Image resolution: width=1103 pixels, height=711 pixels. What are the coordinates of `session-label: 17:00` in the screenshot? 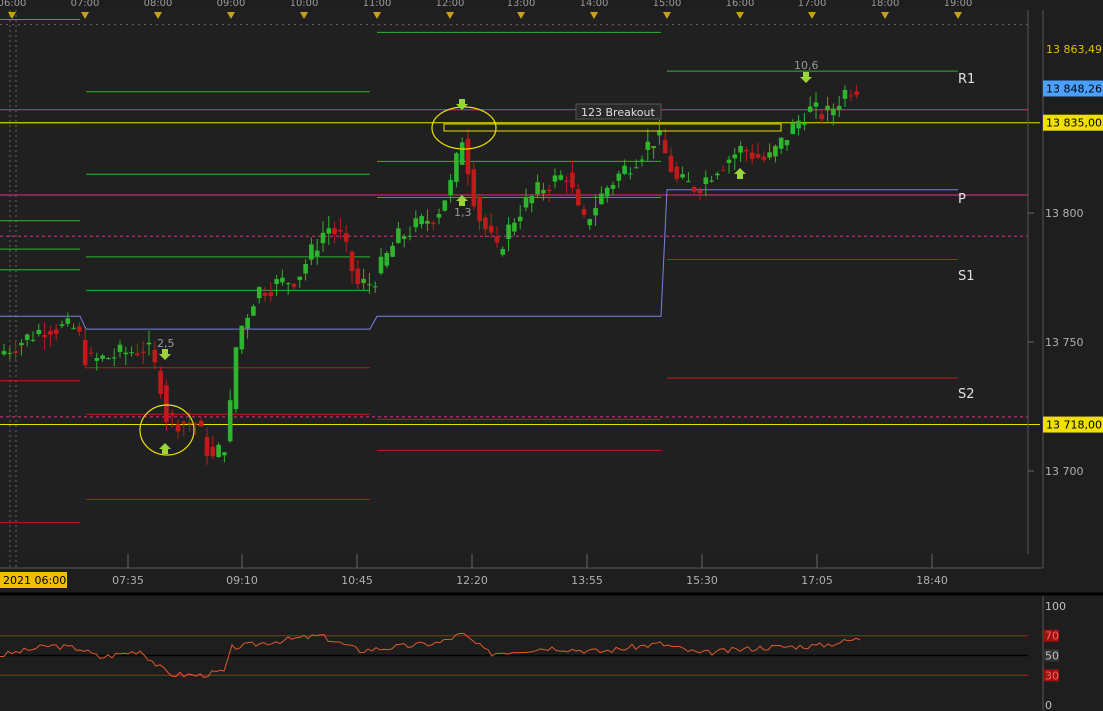 It's located at (812, 4).